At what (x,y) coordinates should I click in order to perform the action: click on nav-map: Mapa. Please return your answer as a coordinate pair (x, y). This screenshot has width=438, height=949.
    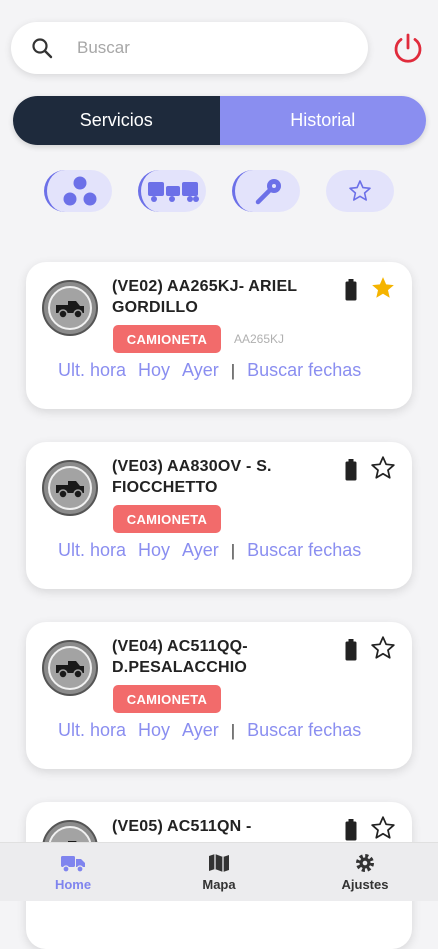
    Looking at the image, I should click on (219, 872).